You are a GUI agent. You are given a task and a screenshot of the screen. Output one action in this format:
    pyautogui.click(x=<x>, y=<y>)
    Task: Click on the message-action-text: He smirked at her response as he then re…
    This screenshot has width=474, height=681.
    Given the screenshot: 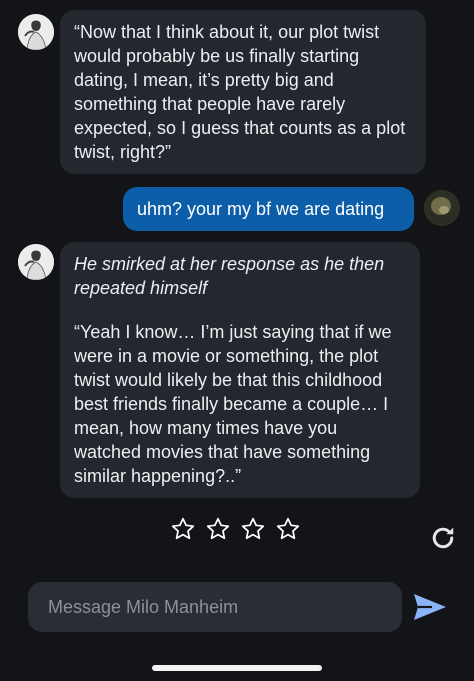 What is the action you would take?
    pyautogui.click(x=229, y=276)
    